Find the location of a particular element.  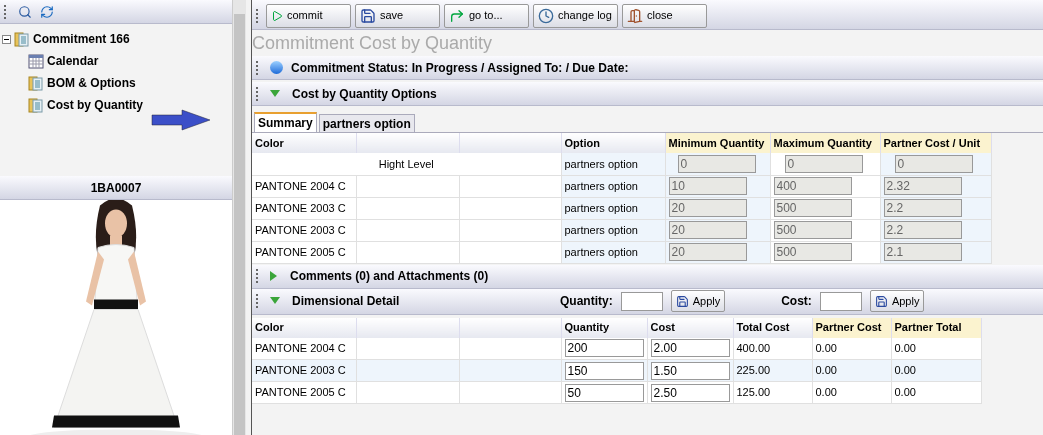

column-header: Quantity is located at coordinates (604, 327).